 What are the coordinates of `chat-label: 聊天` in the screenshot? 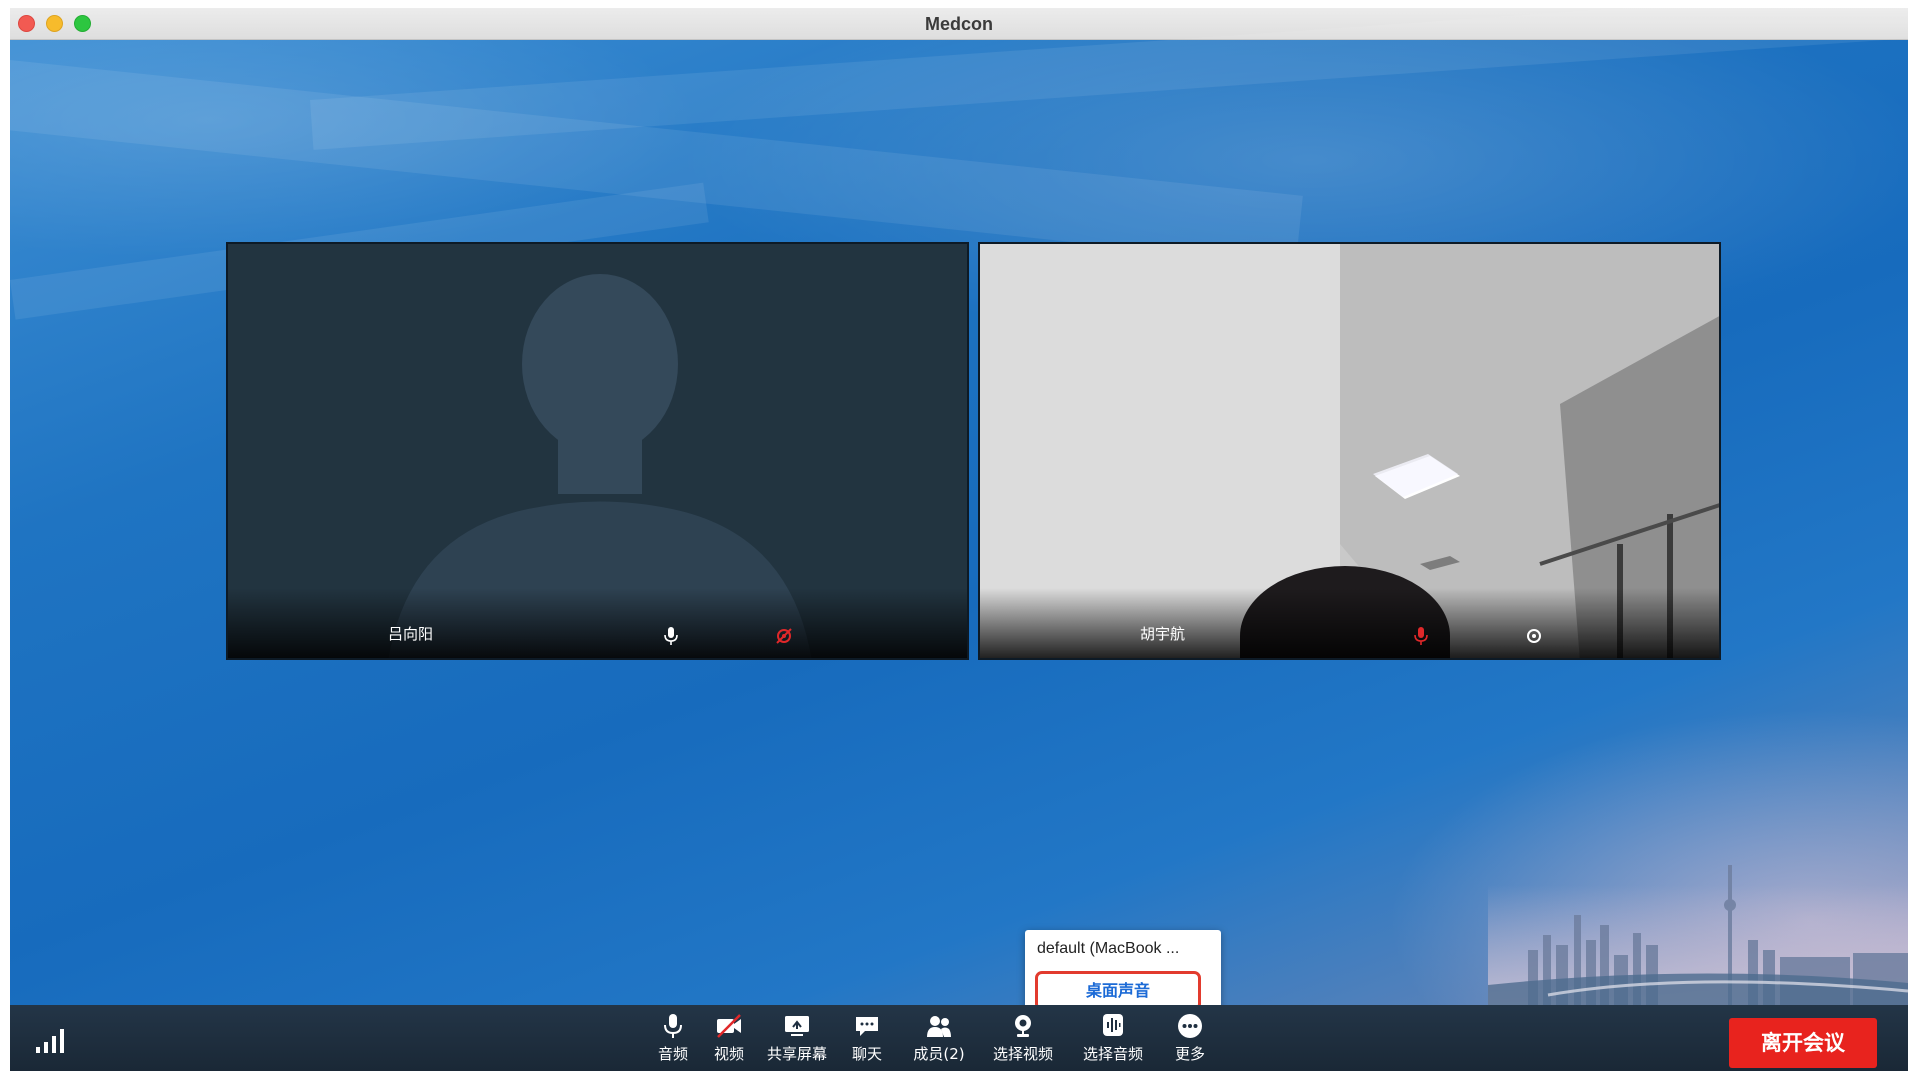 It's located at (866, 1054).